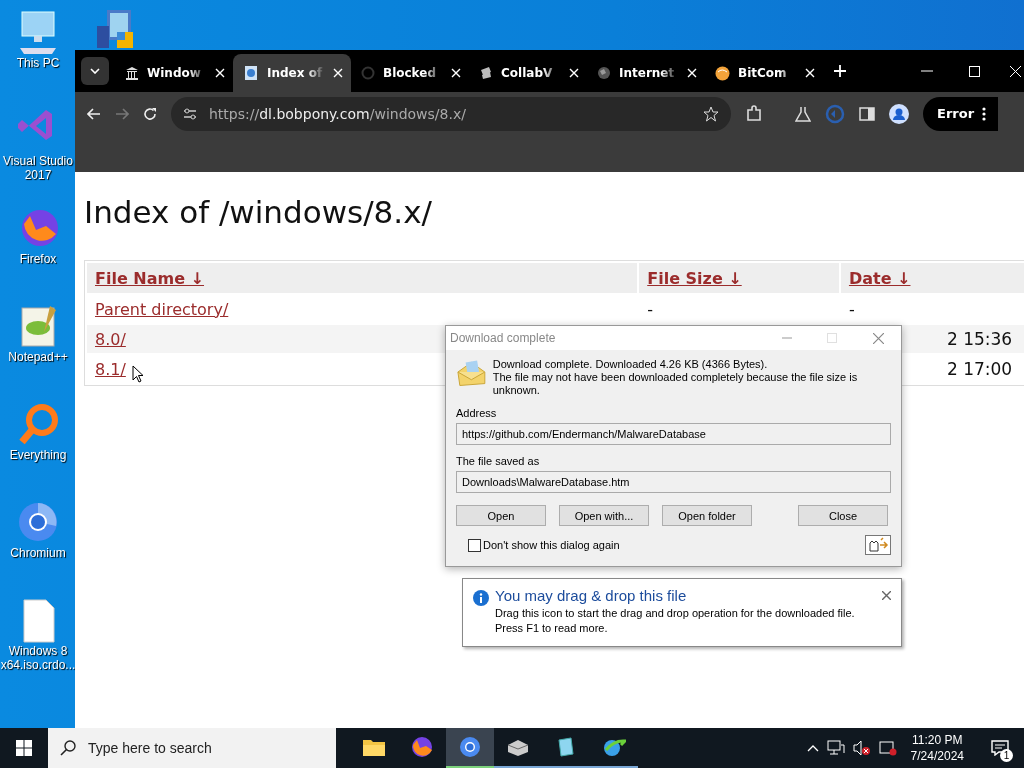 Image resolution: width=1024 pixels, height=768 pixels. I want to click on dialog-button: Close, so click(843, 515).